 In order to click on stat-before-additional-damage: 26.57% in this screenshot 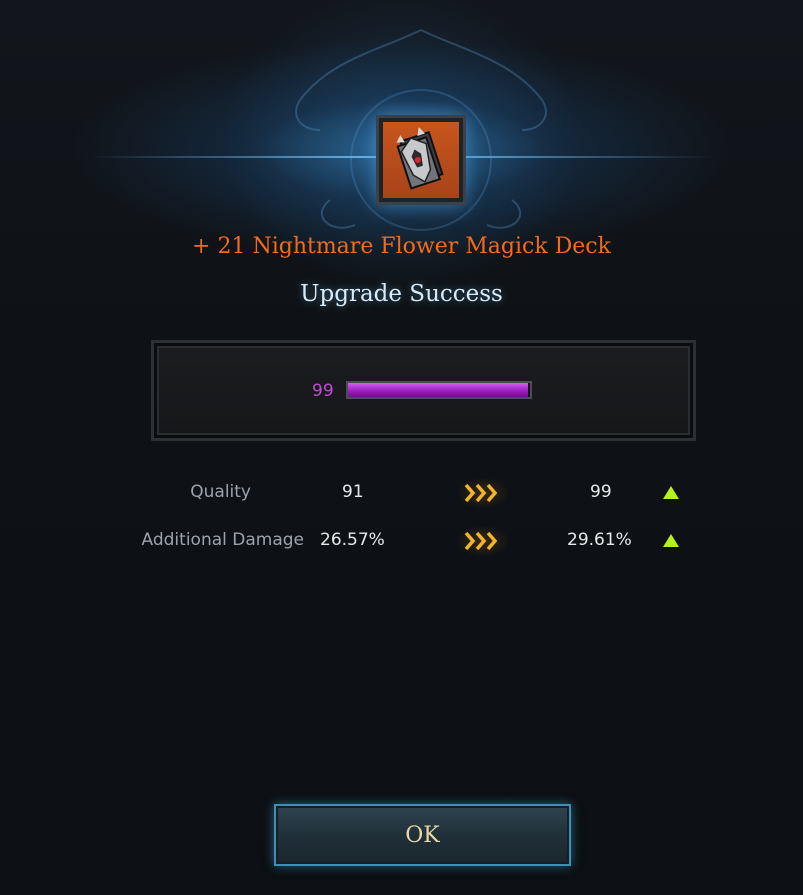, I will do `click(352, 540)`.